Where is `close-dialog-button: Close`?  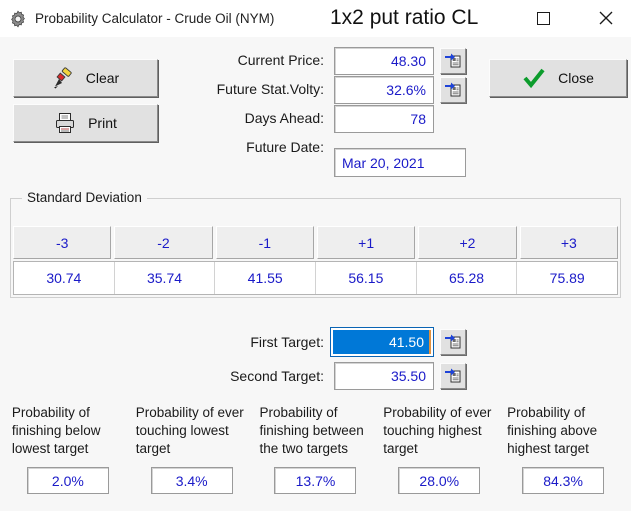 close-dialog-button: Close is located at coordinates (558, 78).